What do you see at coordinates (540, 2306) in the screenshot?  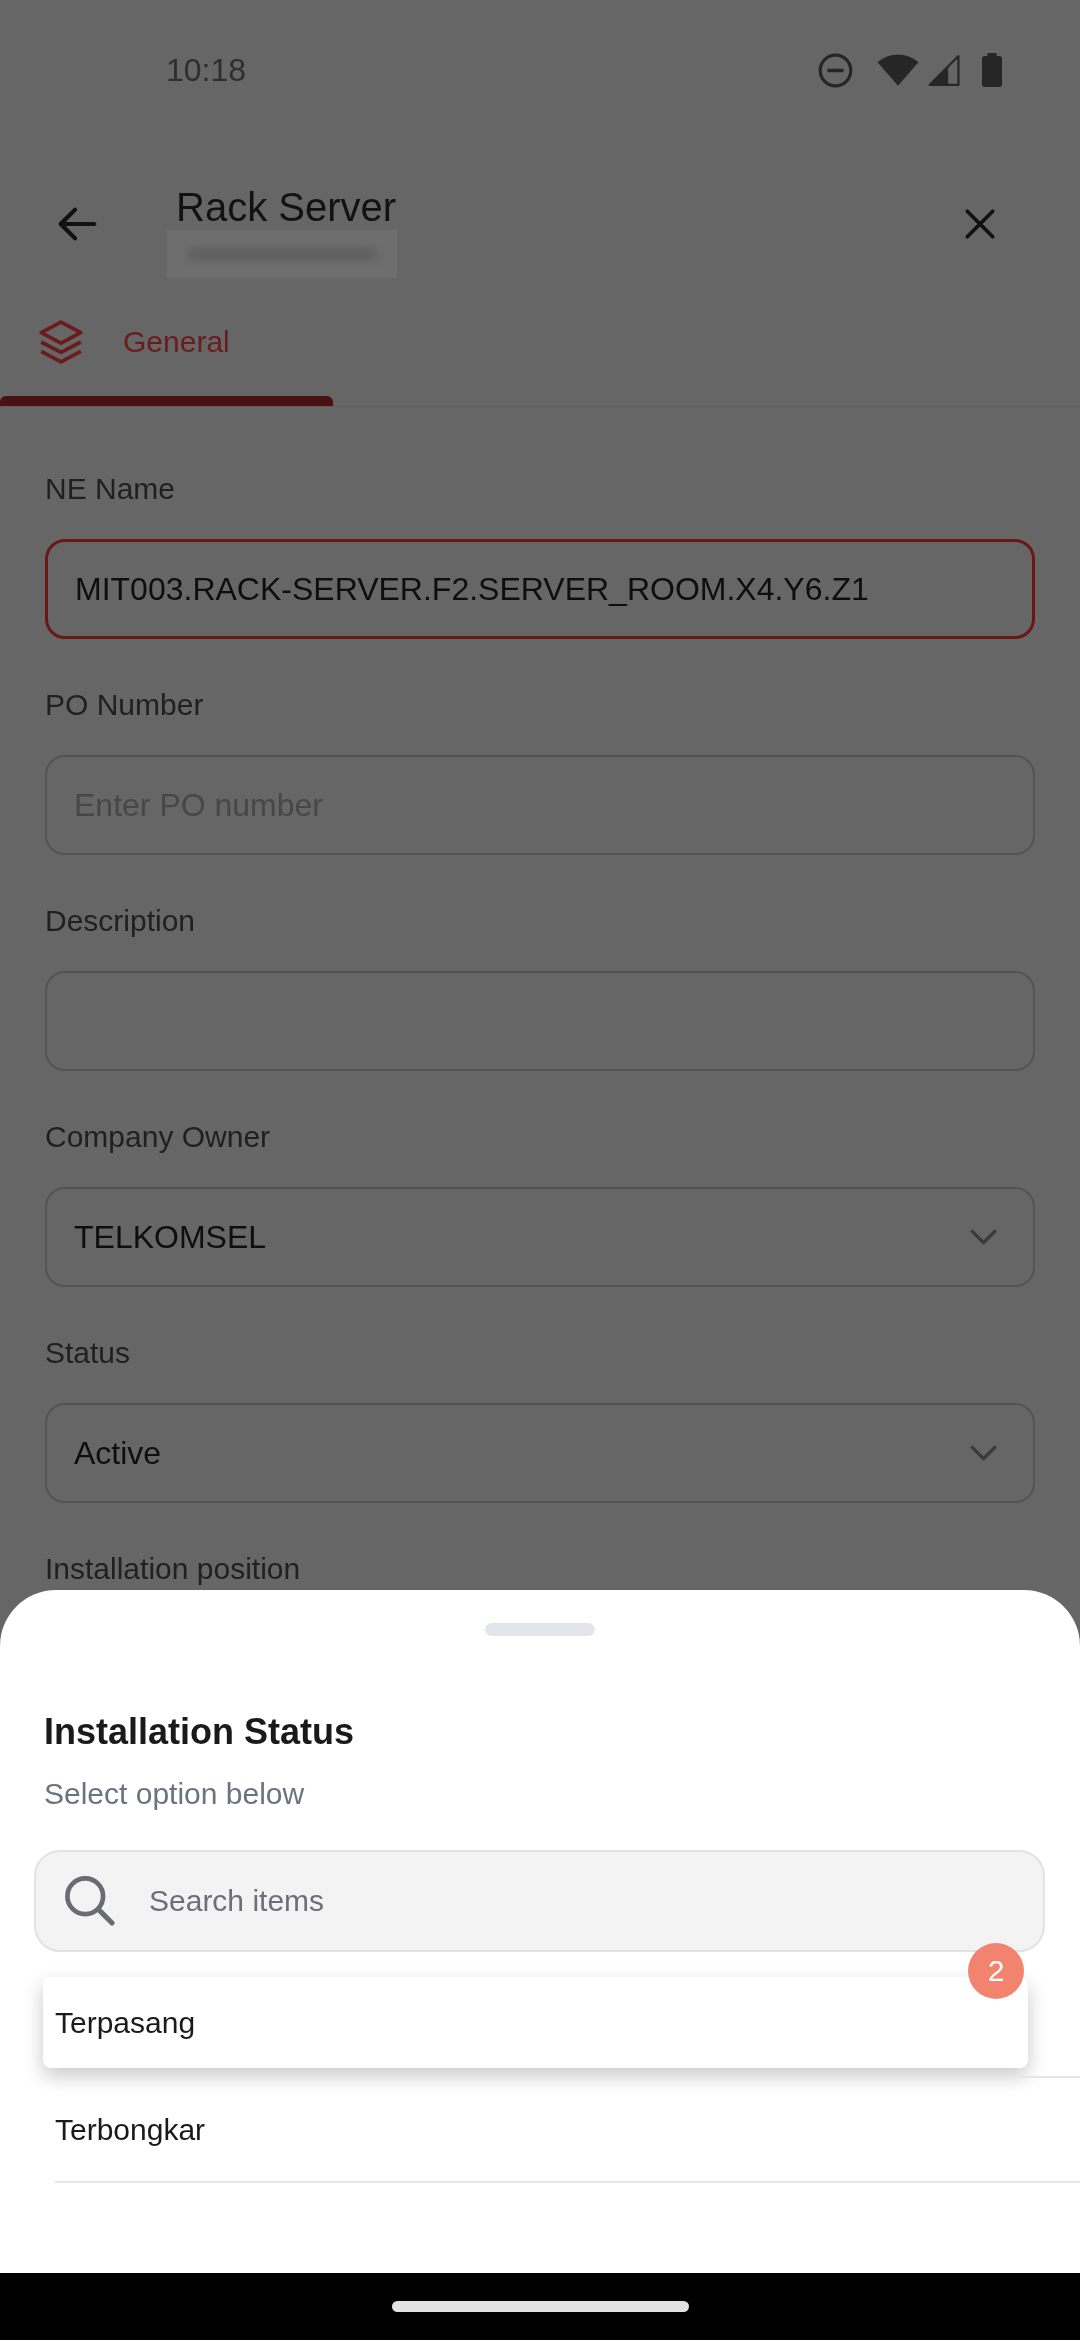 I see `home-indicator` at bounding box center [540, 2306].